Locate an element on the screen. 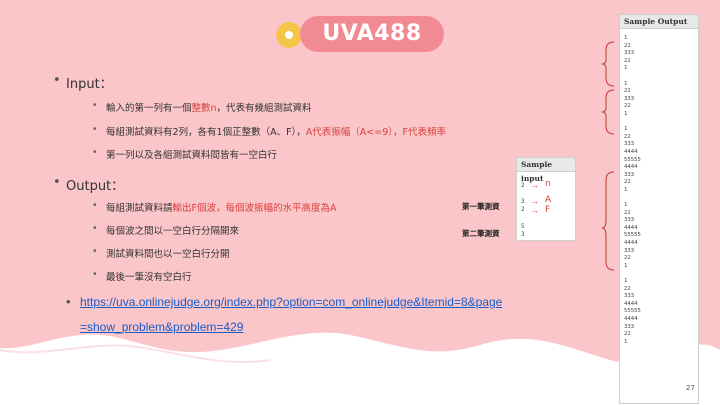  input-item-2-highlight: A代表振幅（A<=9），F代表頻率 is located at coordinates (375, 132).